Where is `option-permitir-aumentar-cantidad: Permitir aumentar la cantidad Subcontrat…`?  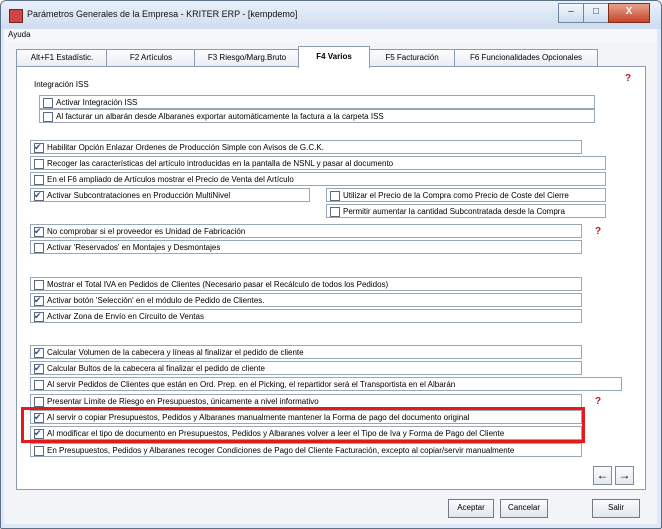 option-permitir-aumentar-cantidad: Permitir aumentar la cantidad Subcontrat… is located at coordinates (466, 211).